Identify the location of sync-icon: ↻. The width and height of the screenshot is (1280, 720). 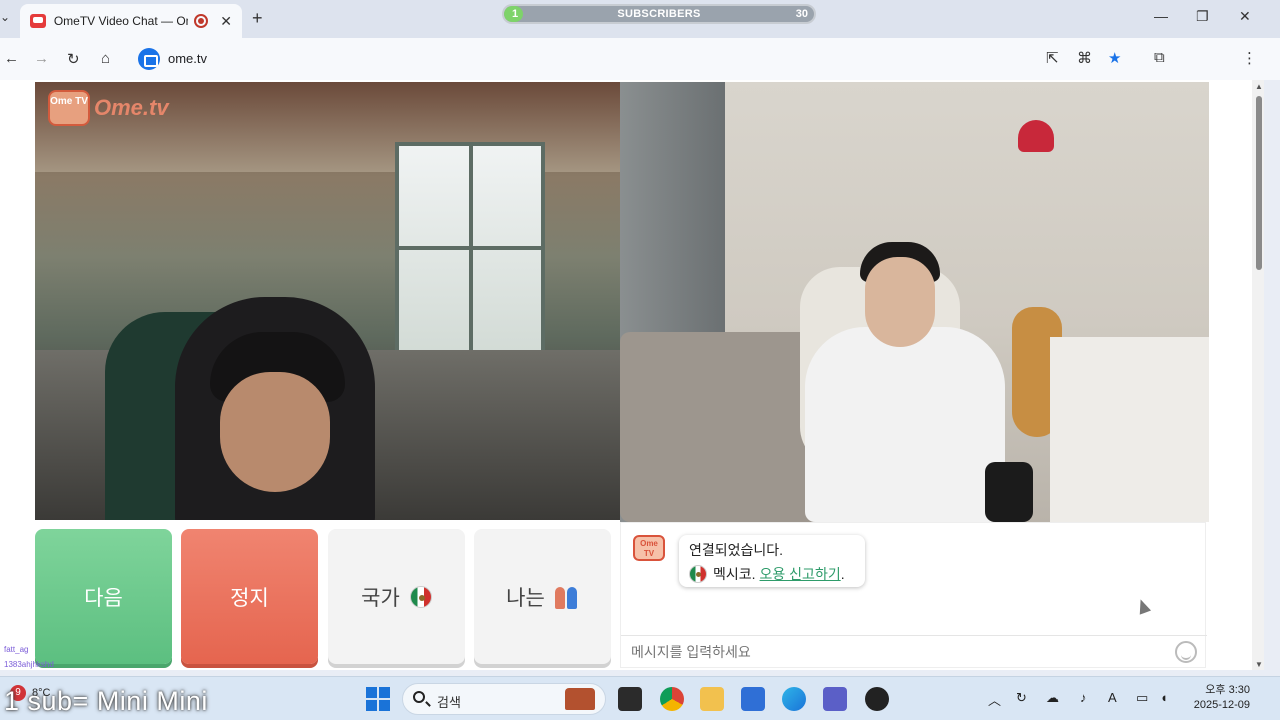
(1021, 698).